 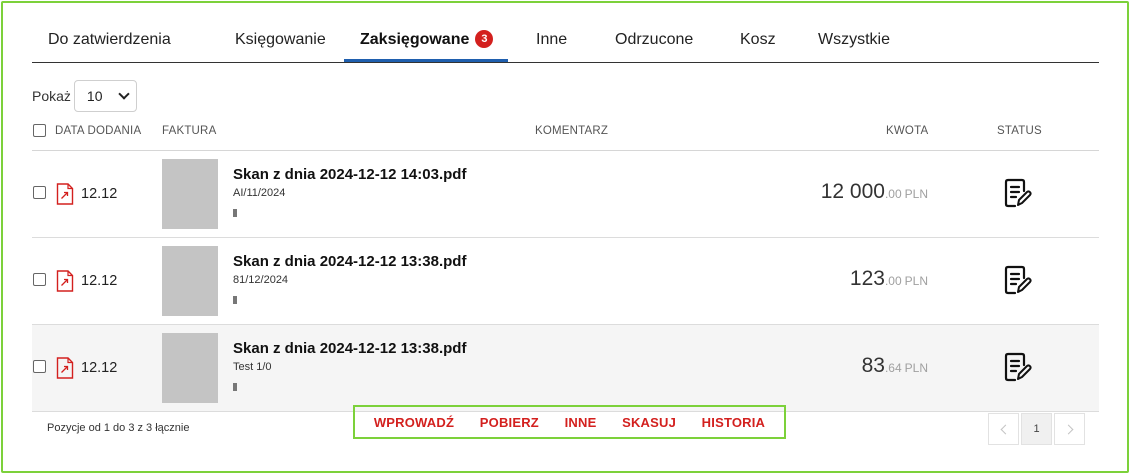 I want to click on amount-integer: 123, so click(x=867, y=278).